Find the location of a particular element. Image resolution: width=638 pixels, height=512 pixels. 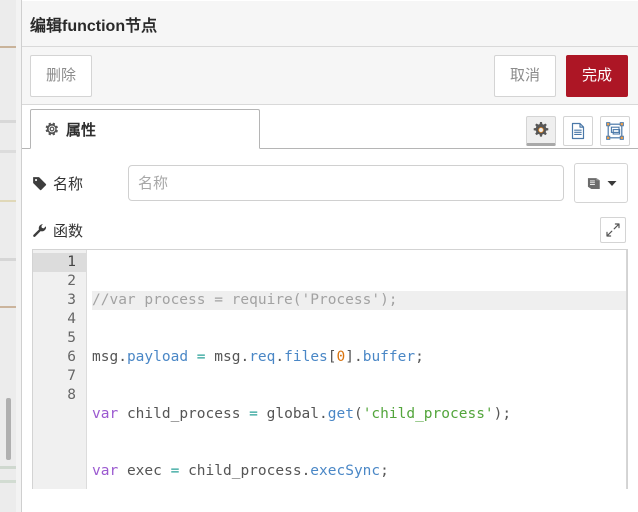

line-number: 7 is located at coordinates (71, 376).